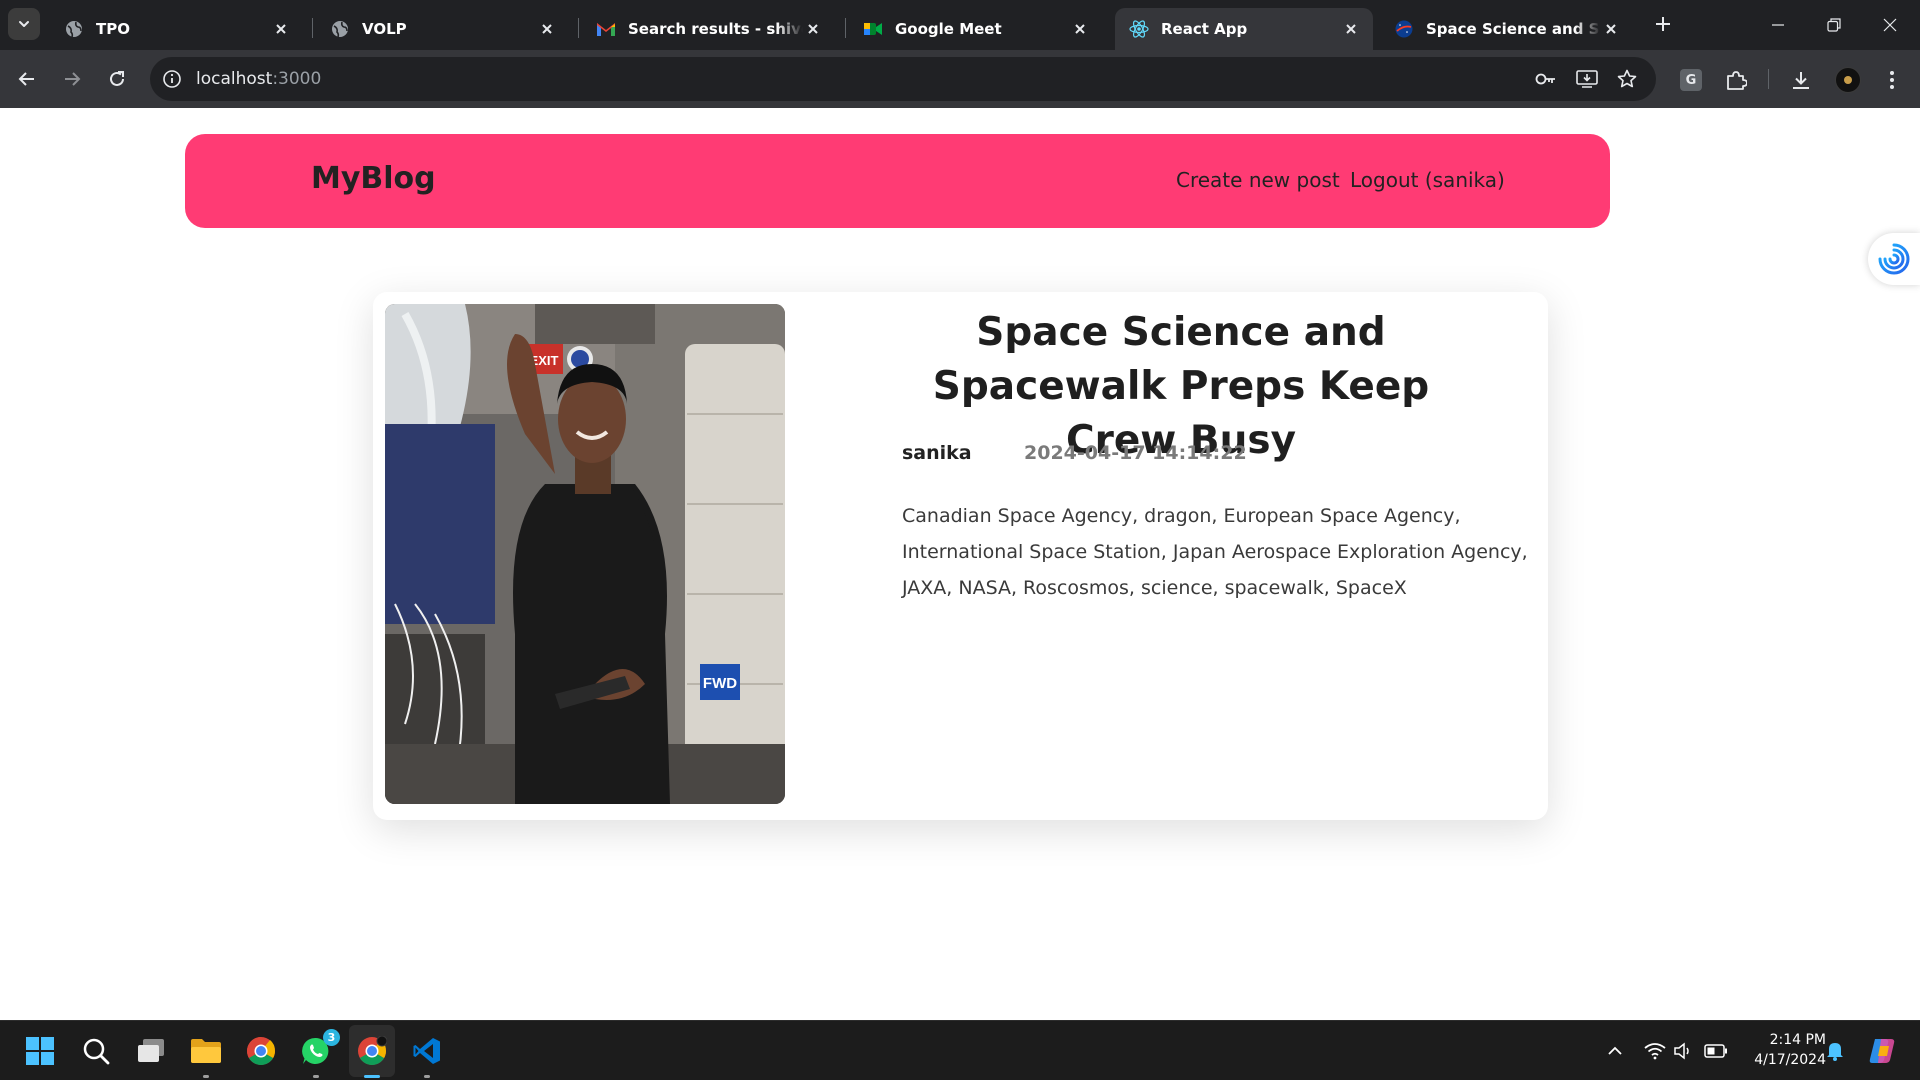 The width and height of the screenshot is (1920, 1080). I want to click on install-app-icon, so click(1587, 79).